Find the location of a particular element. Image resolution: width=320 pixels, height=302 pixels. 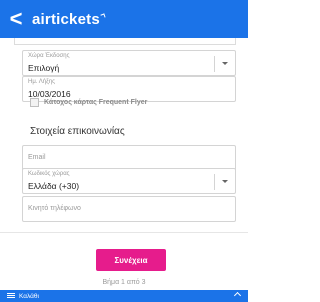

issue-country-label: Χώρα Έκδοσης is located at coordinates (49, 56).